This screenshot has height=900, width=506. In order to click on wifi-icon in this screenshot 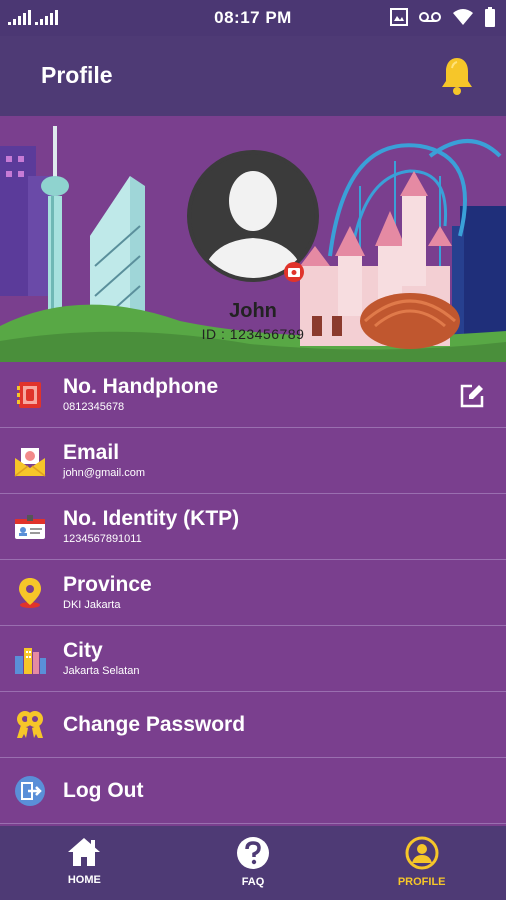, I will do `click(463, 17)`.